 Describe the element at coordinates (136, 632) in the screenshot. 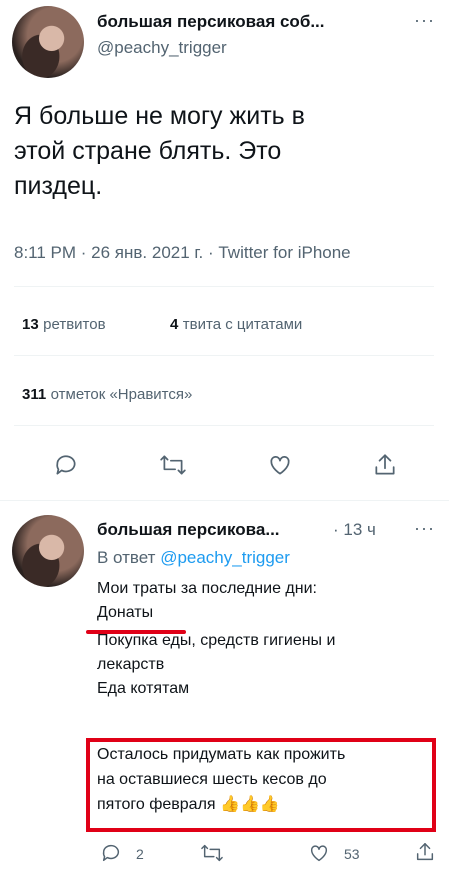

I see `annotation-underline` at that location.